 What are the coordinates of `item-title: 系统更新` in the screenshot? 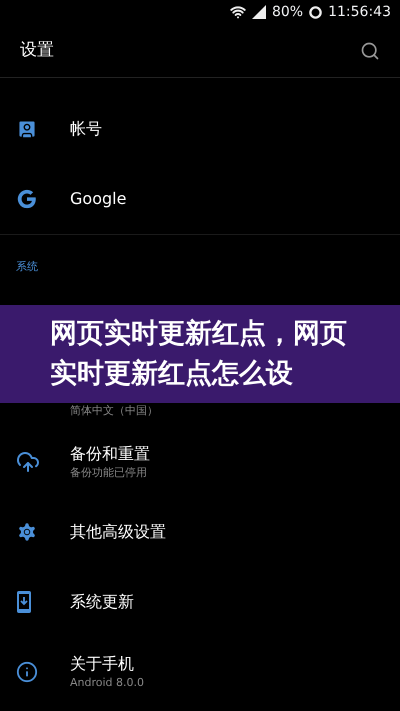 It's located at (102, 602).